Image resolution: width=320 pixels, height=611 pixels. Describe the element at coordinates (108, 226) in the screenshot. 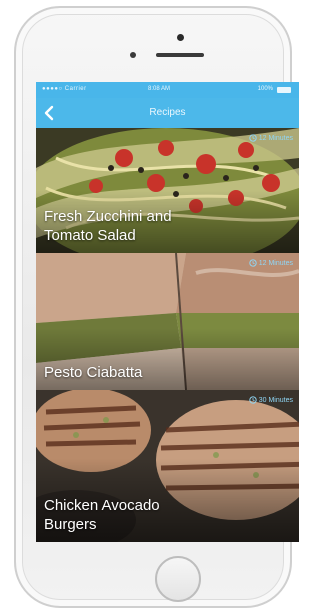

I see `recipe-title: Fresh Zucchini and Tomato Salad` at that location.